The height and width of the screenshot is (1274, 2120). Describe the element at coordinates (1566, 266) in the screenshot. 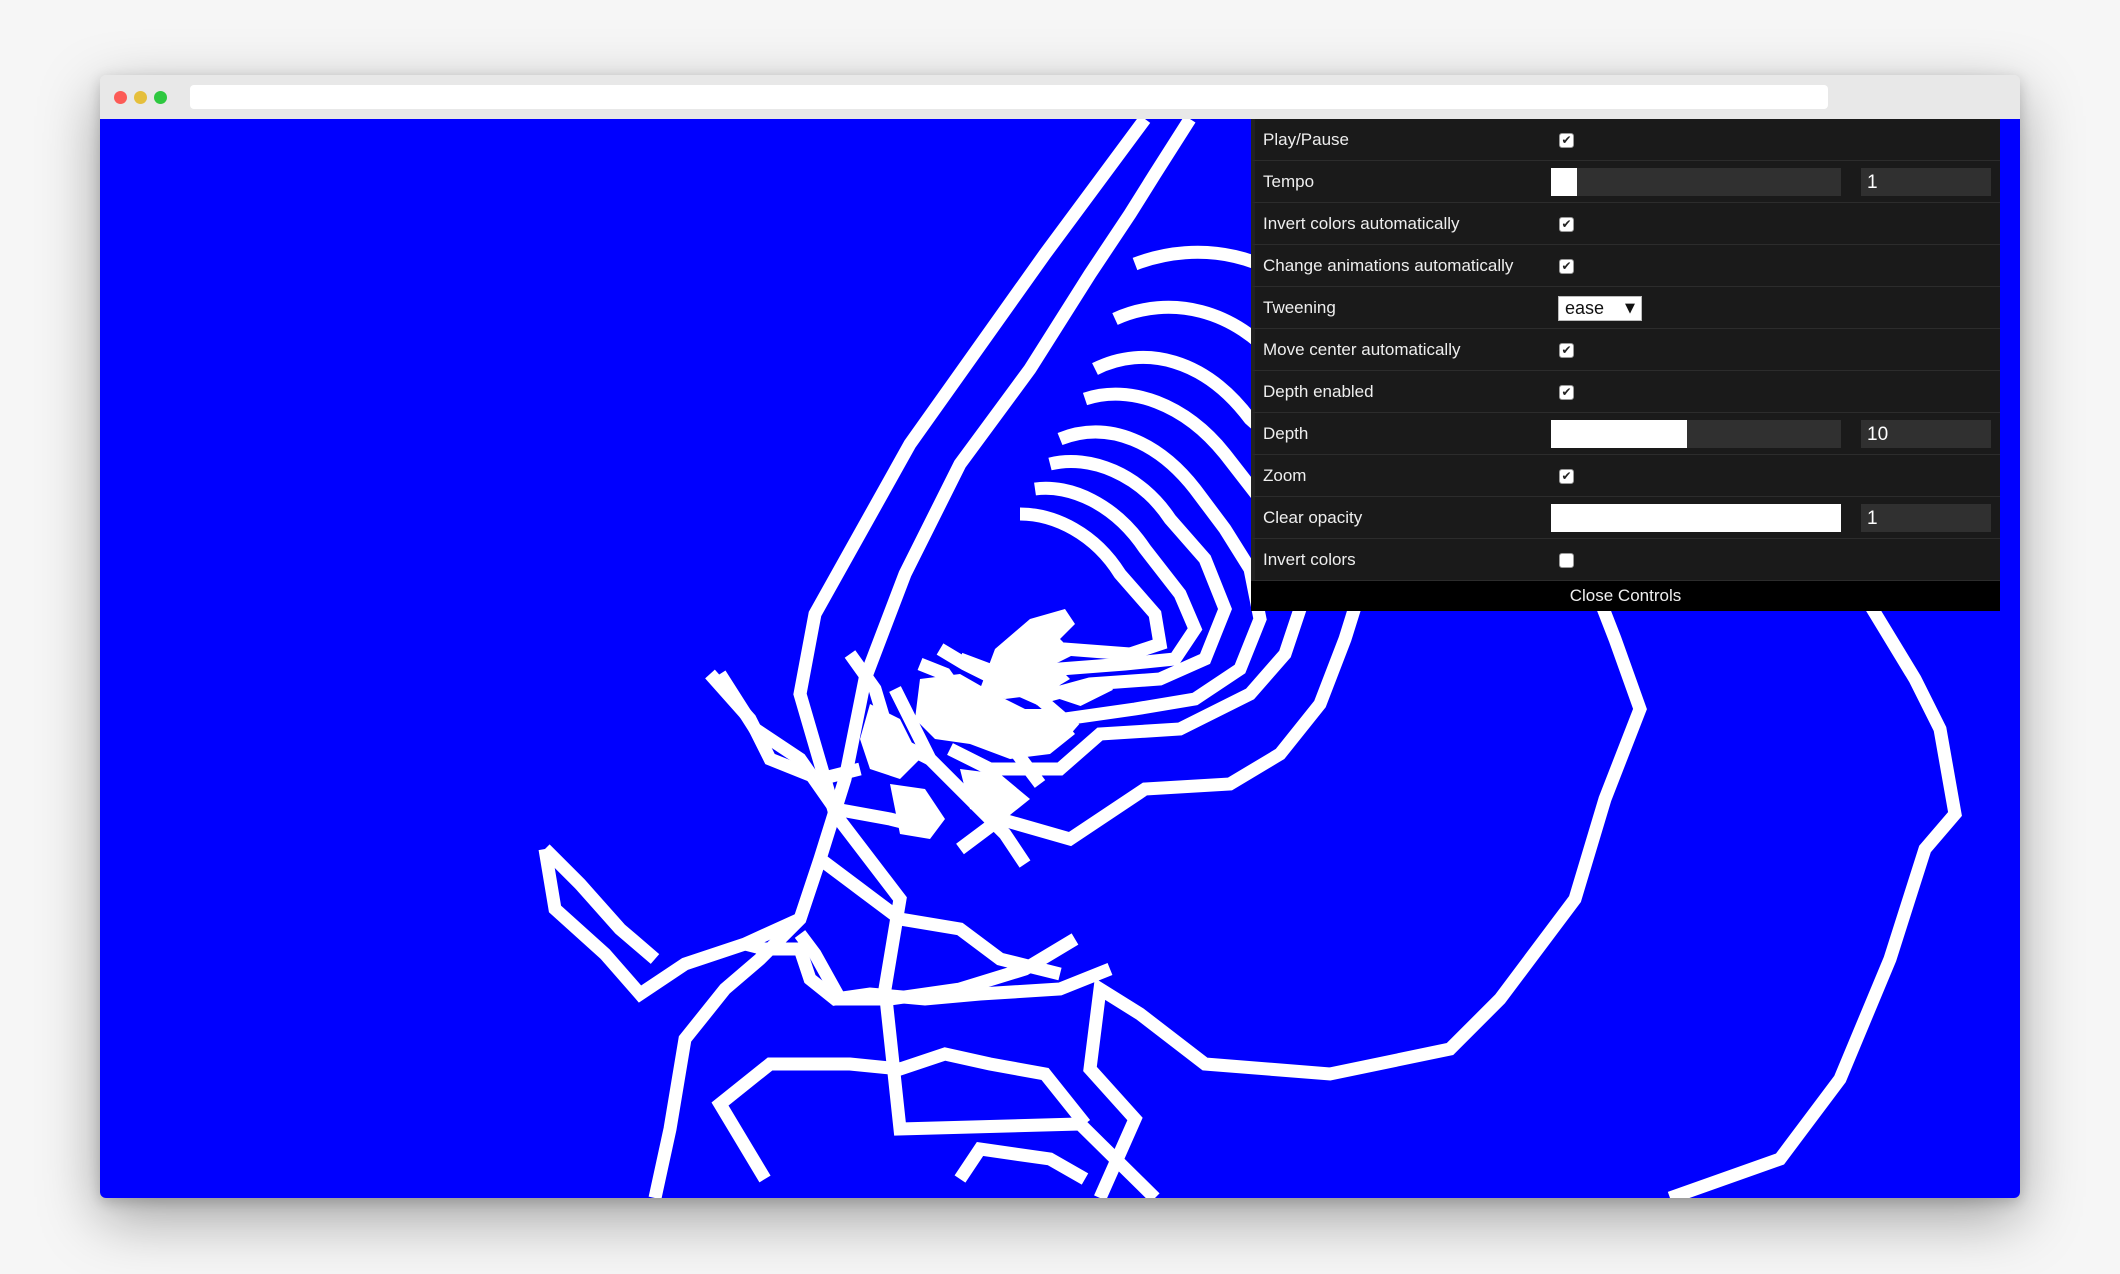

I see `change-animations-auto-checkbox` at that location.